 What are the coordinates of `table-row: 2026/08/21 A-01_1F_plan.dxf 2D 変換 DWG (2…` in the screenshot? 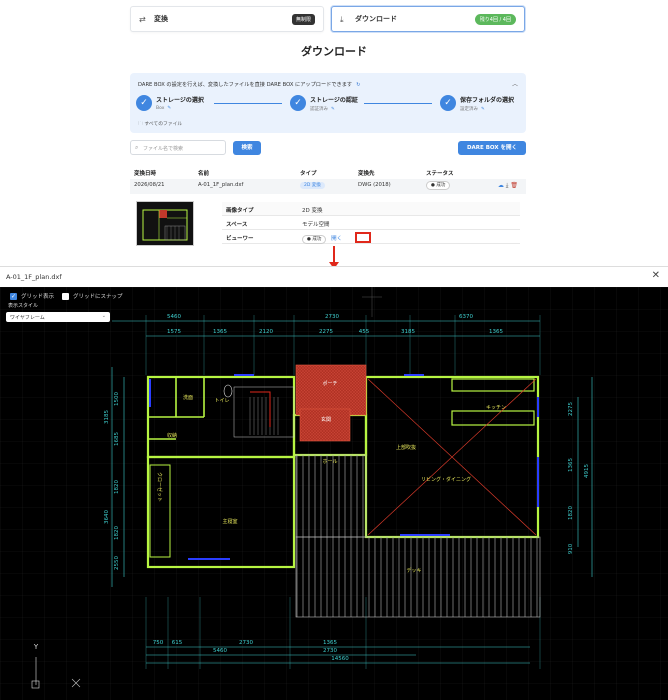 It's located at (328, 186).